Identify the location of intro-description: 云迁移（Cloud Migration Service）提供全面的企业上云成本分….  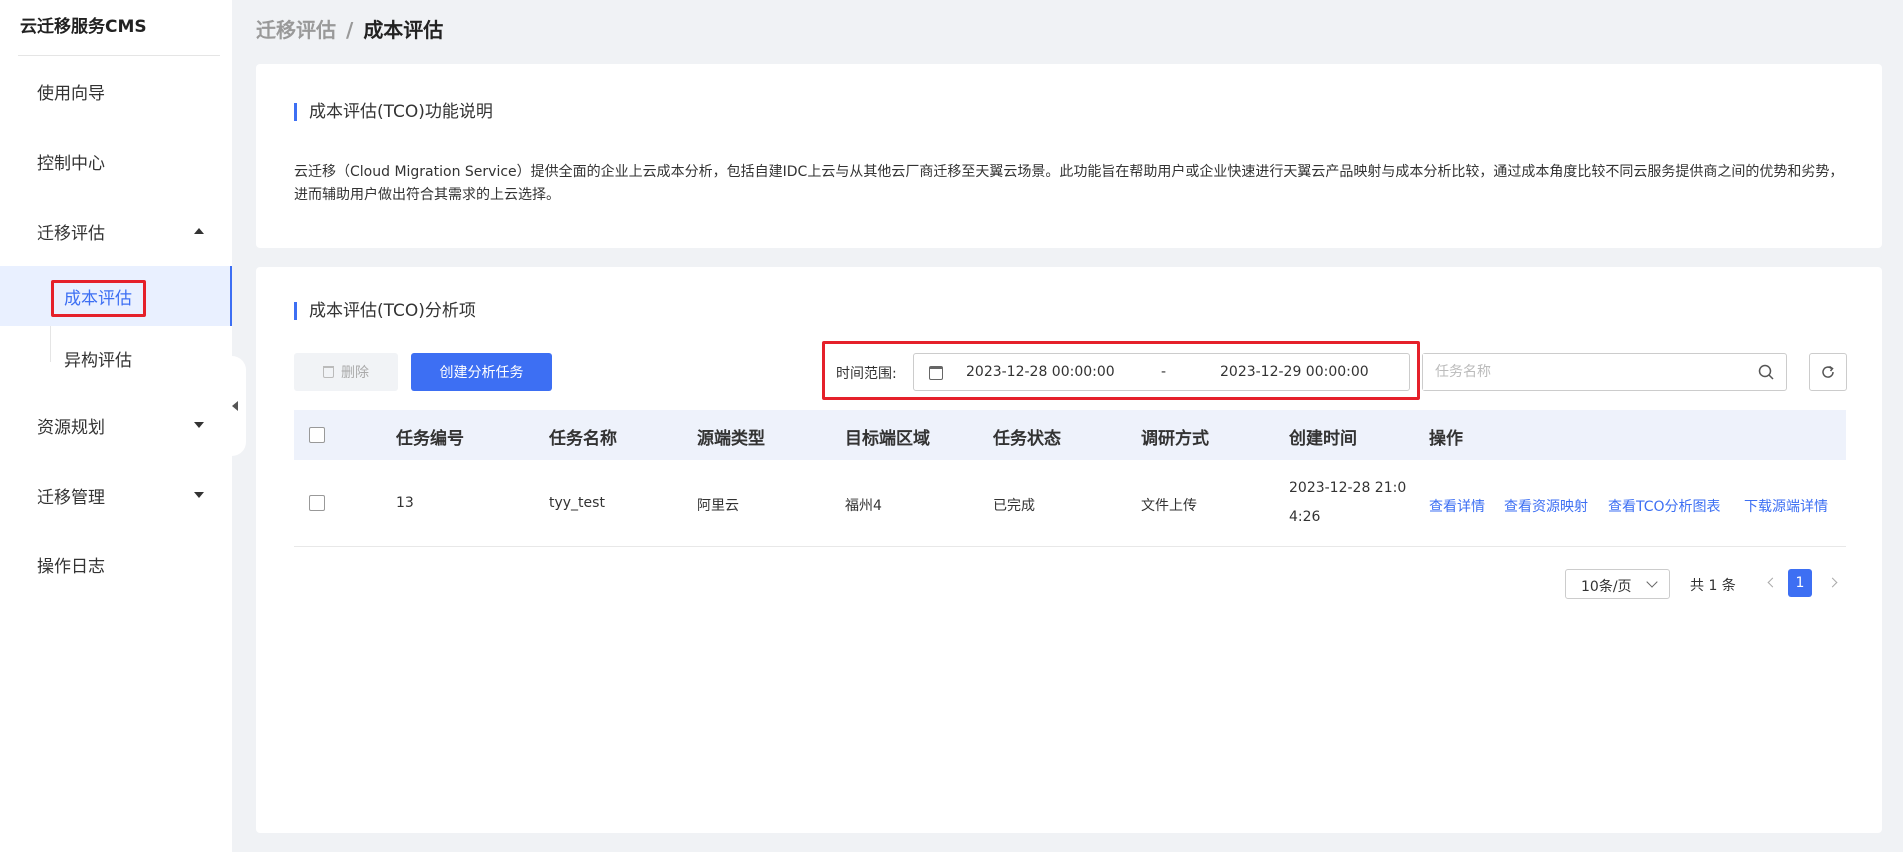
(1069, 183).